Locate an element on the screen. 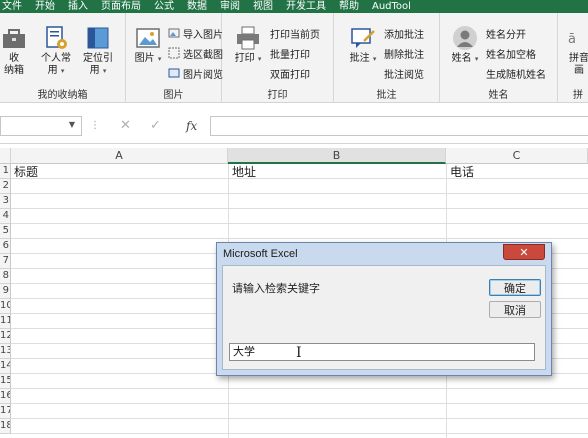  cell-b1: 地址 is located at coordinates (242, 172).